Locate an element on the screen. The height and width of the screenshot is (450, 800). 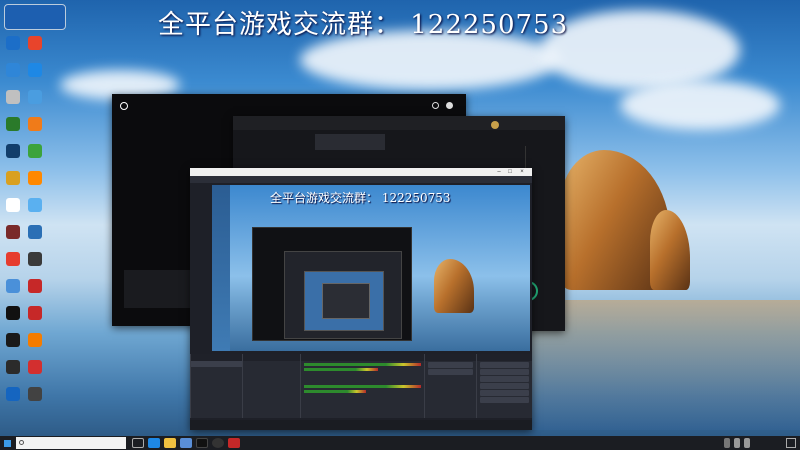
obs-preview: 全平台游戏交流群： 122250753 is located at coordinates (371, 268).